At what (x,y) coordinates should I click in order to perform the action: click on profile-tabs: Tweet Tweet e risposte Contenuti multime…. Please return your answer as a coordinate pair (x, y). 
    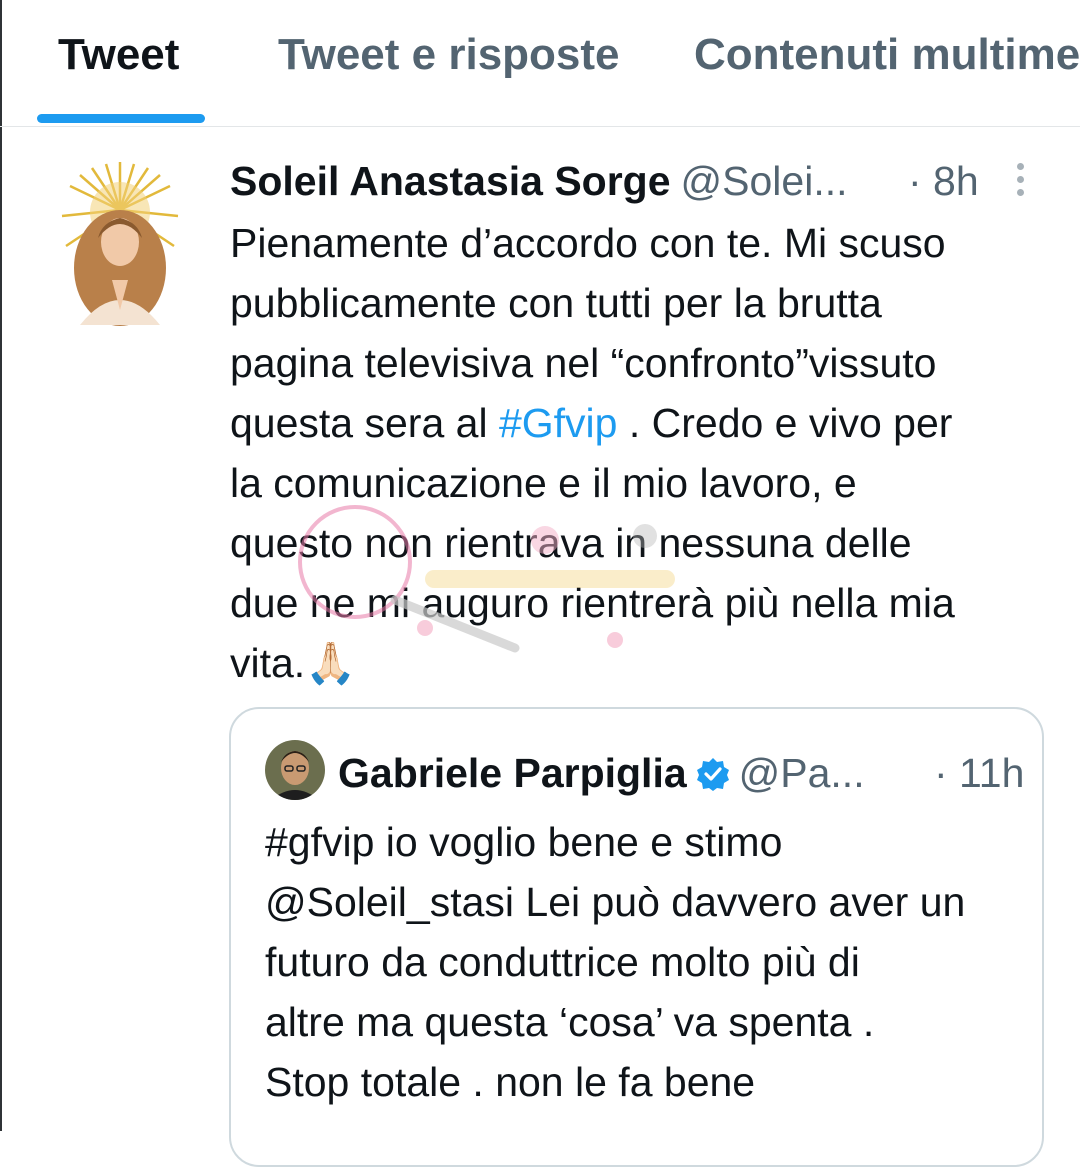
    Looking at the image, I should click on (540, 63).